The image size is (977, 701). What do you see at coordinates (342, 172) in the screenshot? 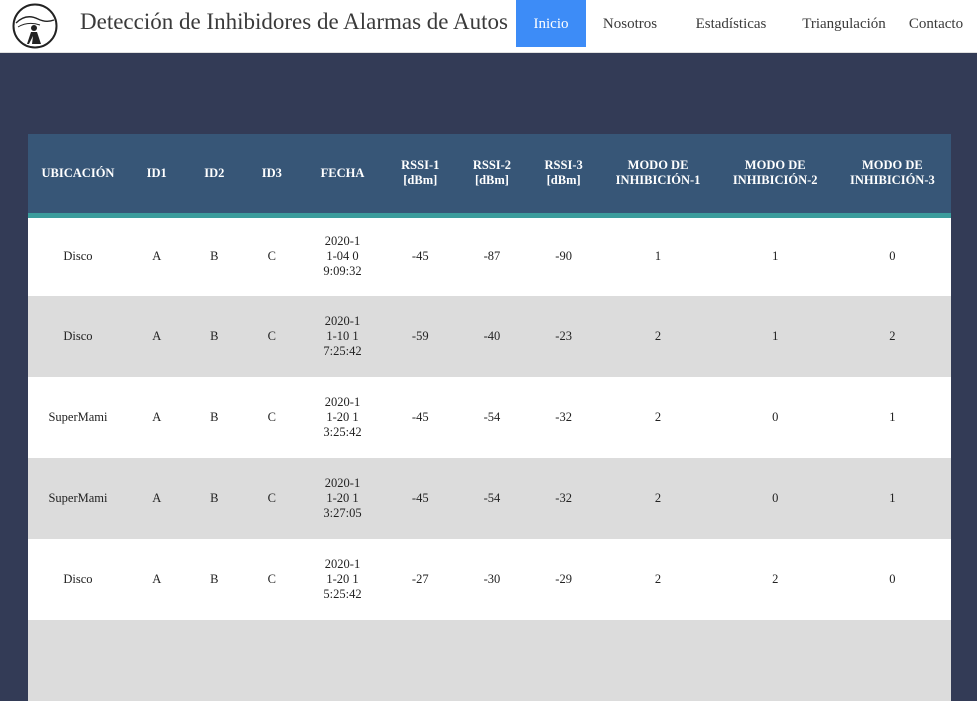
I see `column-header: FECHA` at bounding box center [342, 172].